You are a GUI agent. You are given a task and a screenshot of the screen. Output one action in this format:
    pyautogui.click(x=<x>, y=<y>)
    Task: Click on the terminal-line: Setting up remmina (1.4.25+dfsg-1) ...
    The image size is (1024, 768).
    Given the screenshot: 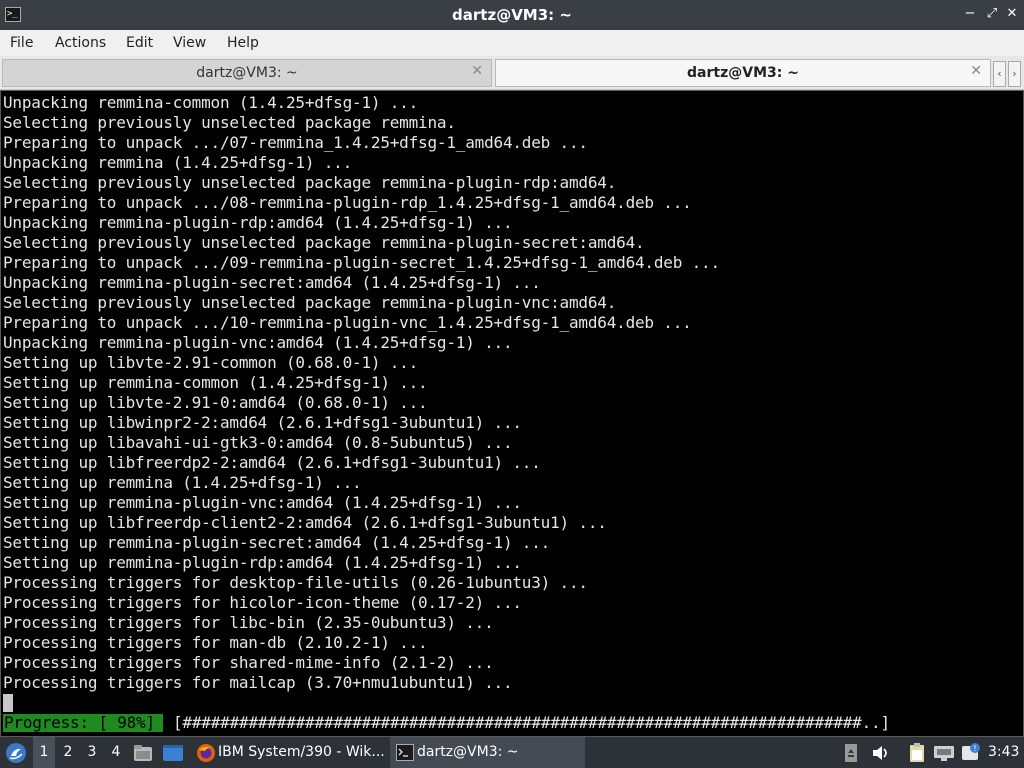 What is the action you would take?
    pyautogui.click(x=182, y=482)
    